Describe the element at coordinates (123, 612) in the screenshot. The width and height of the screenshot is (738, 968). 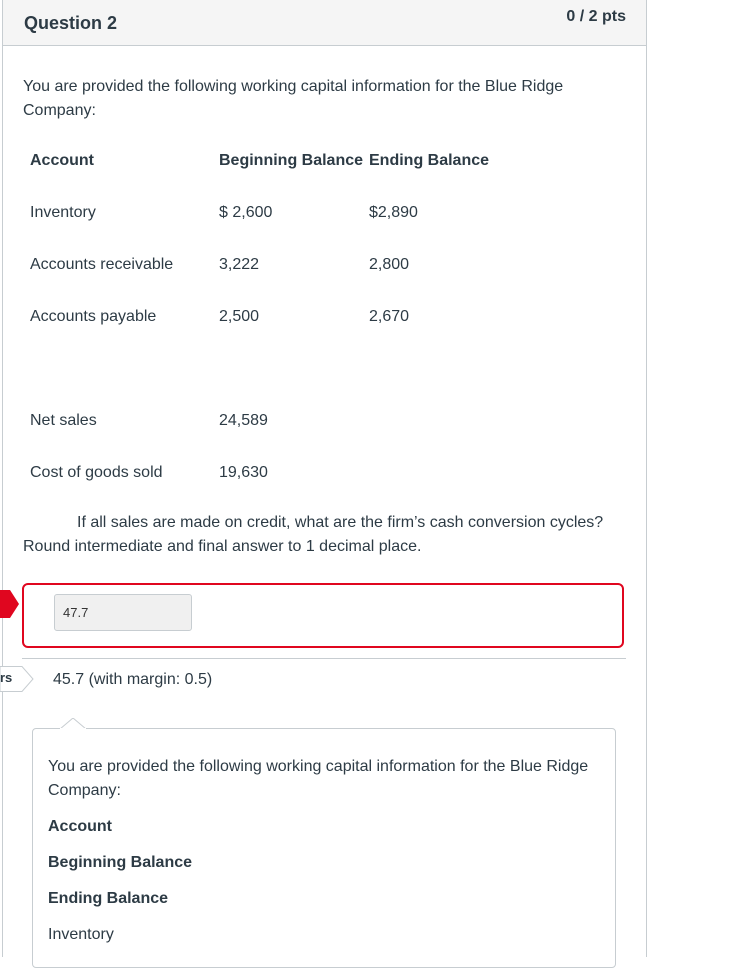
I see `answer-input` at that location.